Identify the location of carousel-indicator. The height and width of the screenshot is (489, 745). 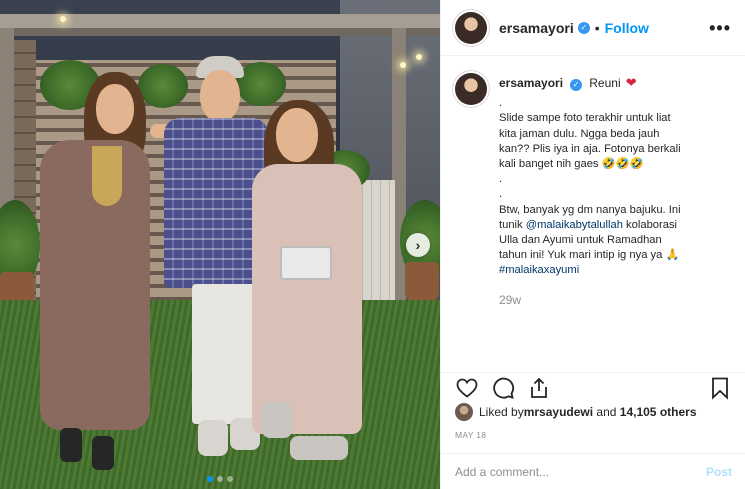
(220, 479).